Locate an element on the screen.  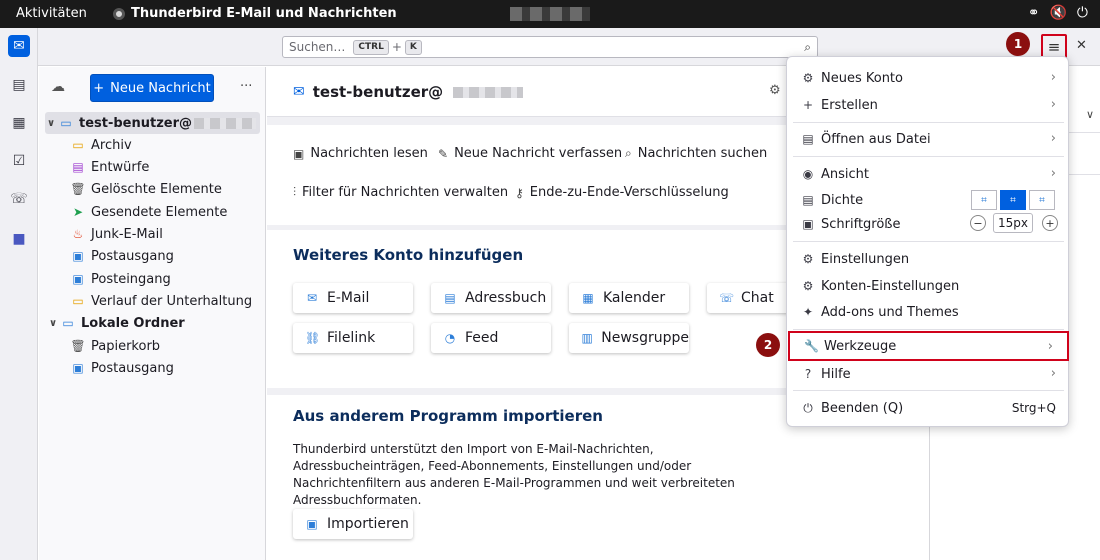
folder-papierkorb: 🗑 Papierkorb is located at coordinates (152, 346).